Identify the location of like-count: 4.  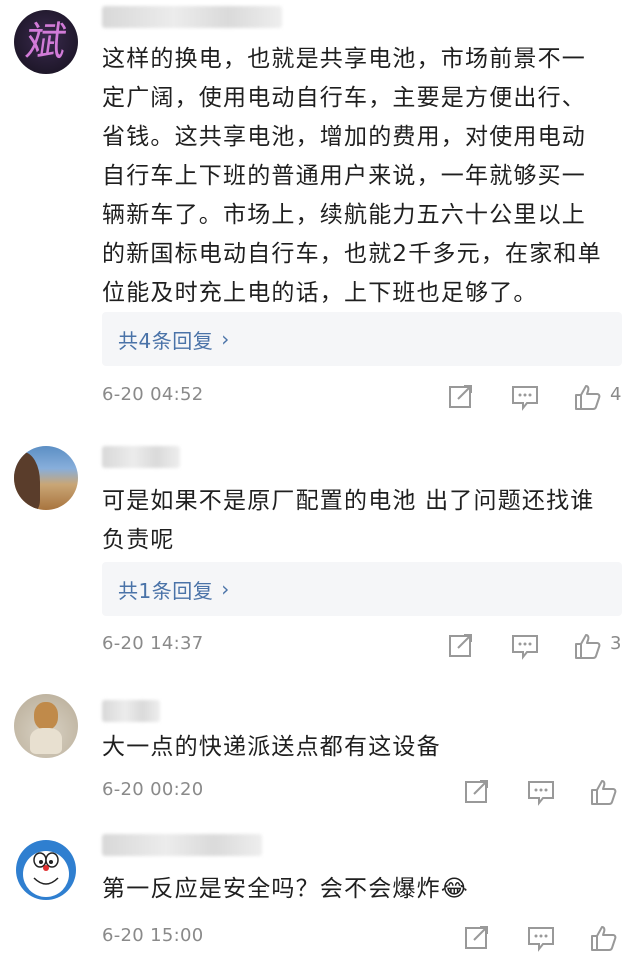
(616, 394).